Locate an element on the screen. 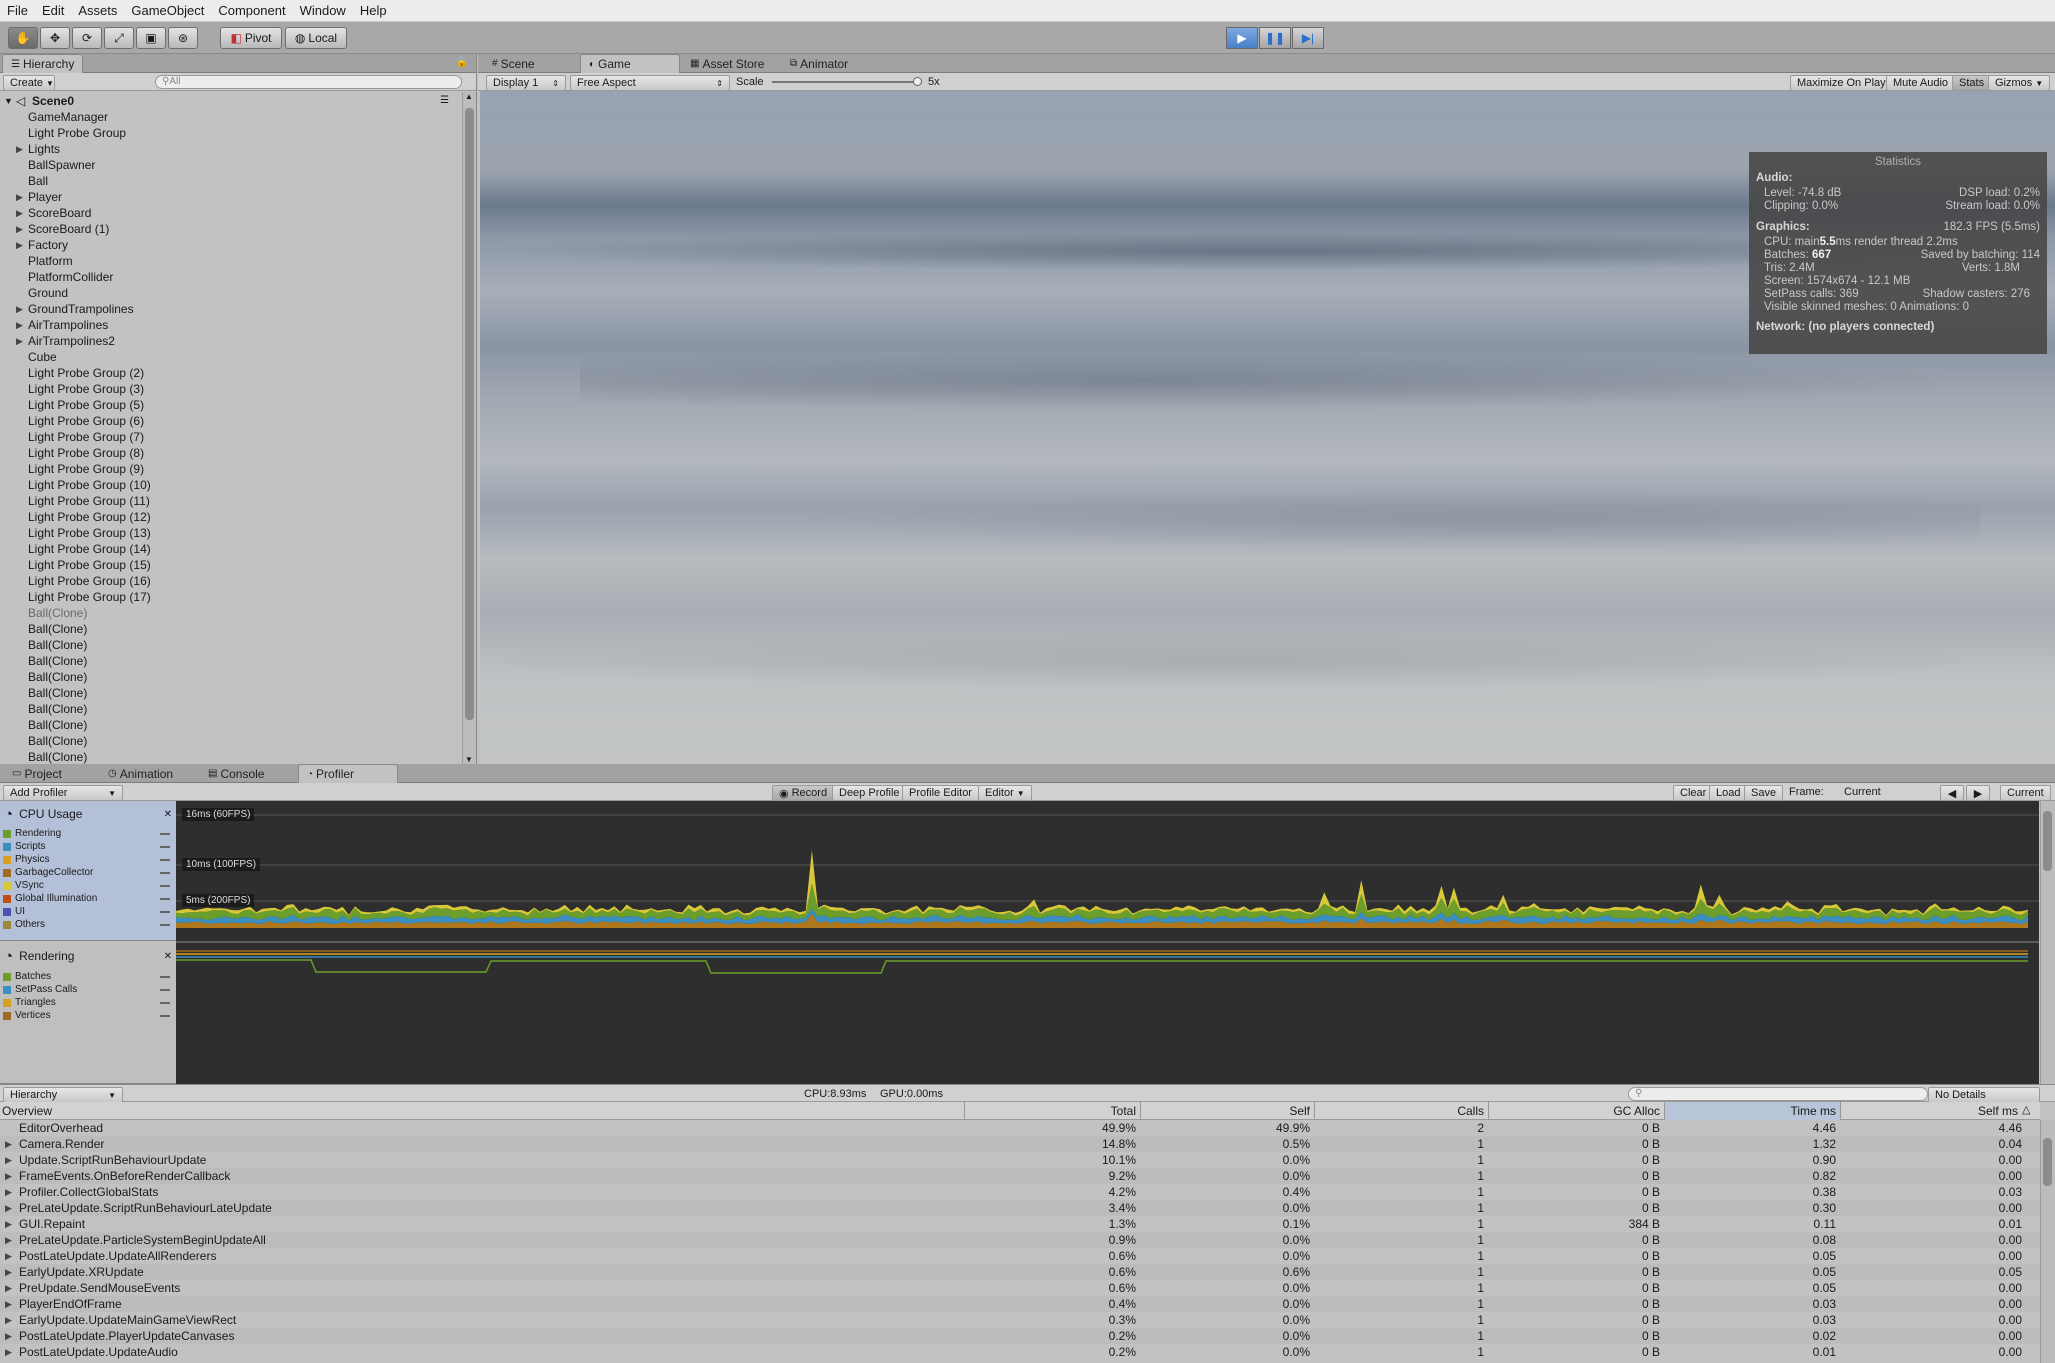 This screenshot has width=2055, height=1363. table-row: ▶ PlayerEndOfFrame 0.4% 0.0% 1 0 B 0.03 0.00 is located at coordinates (1020, 1304).